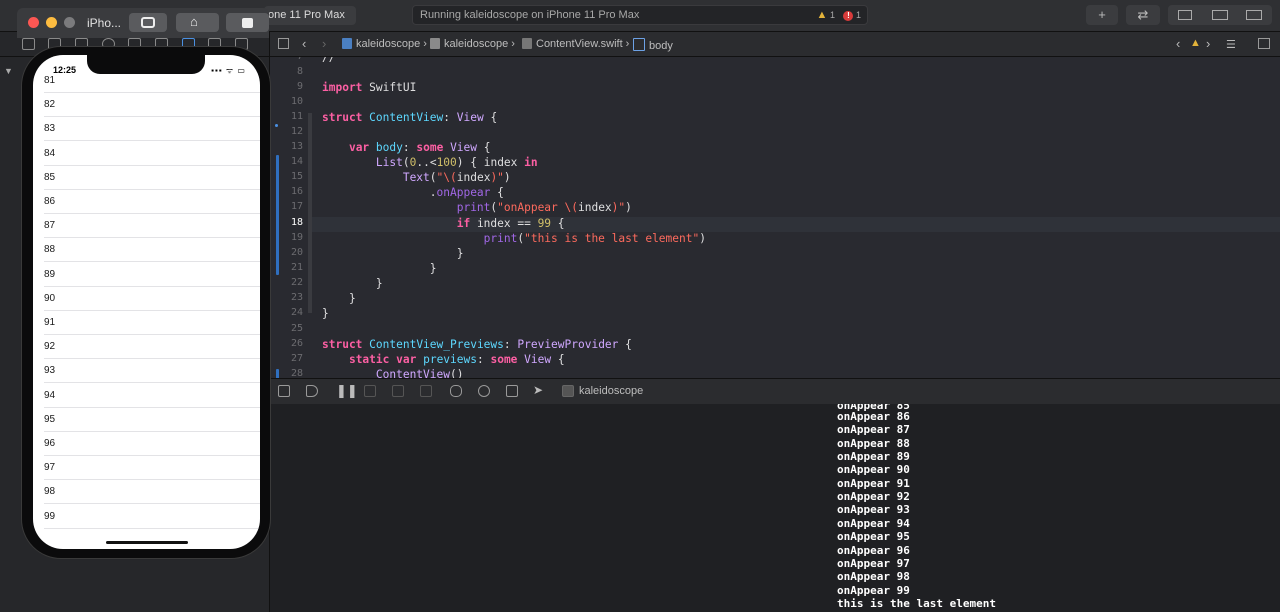 The image size is (1280, 612). What do you see at coordinates (347, 391) in the screenshot?
I see `pause-icon: ❚❚` at bounding box center [347, 391].